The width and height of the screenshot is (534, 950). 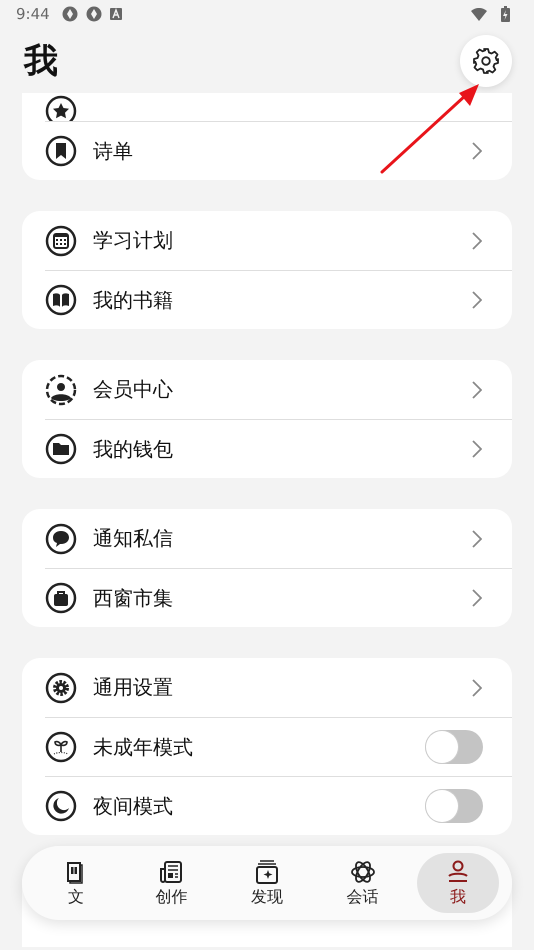 What do you see at coordinates (61, 151) in the screenshot?
I see `bookmark-icon` at bounding box center [61, 151].